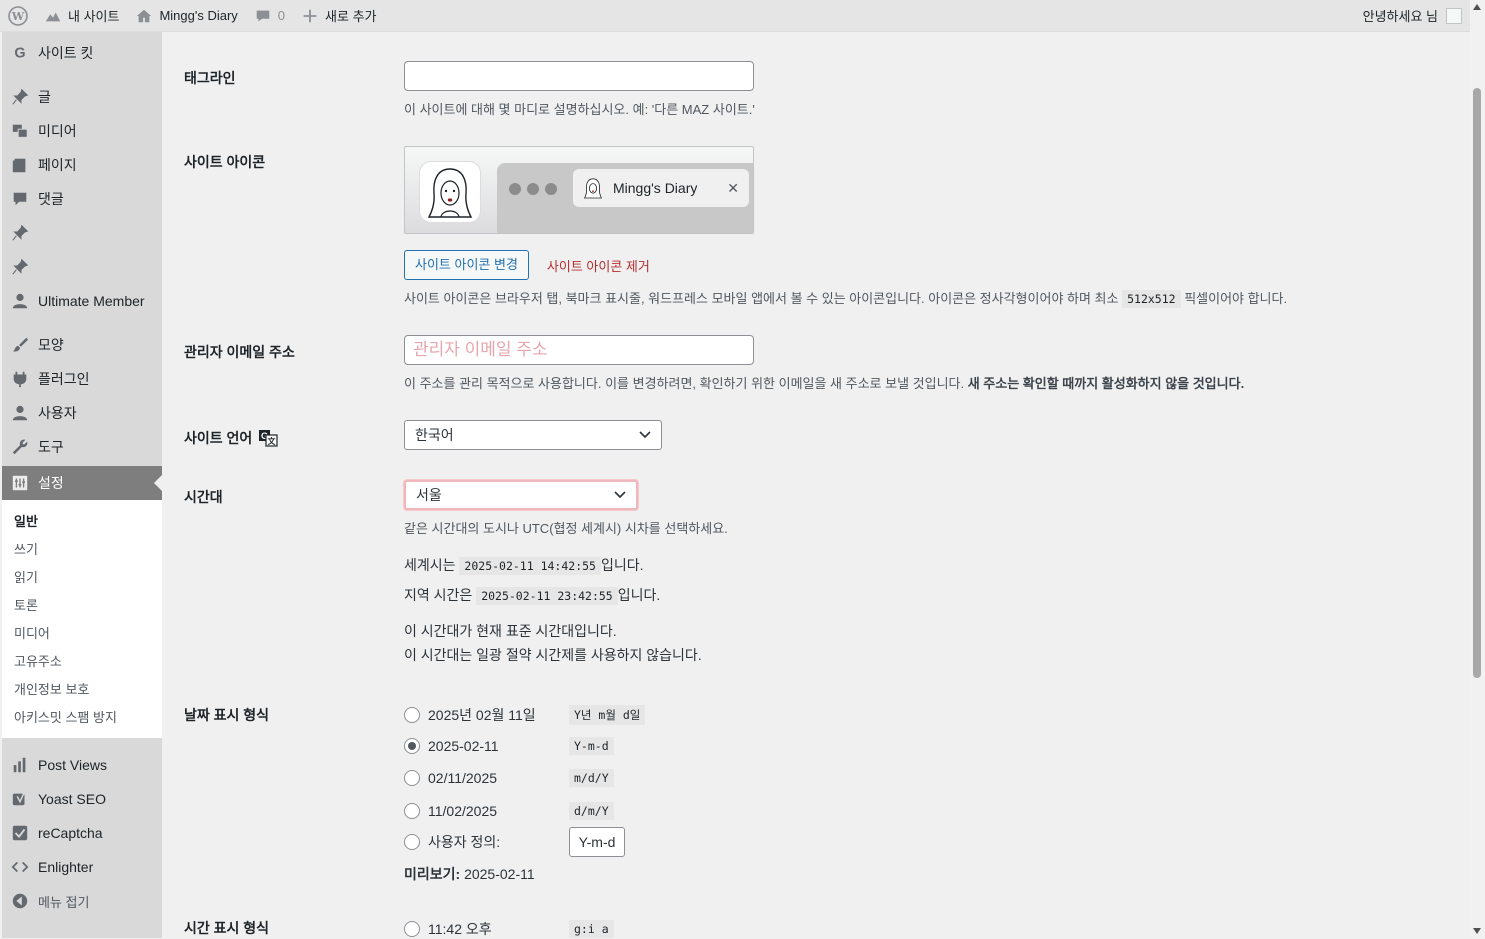 This screenshot has width=1485, height=939. Describe the element at coordinates (66, 867) in the screenshot. I see `menu-item-label: Enlighter` at that location.